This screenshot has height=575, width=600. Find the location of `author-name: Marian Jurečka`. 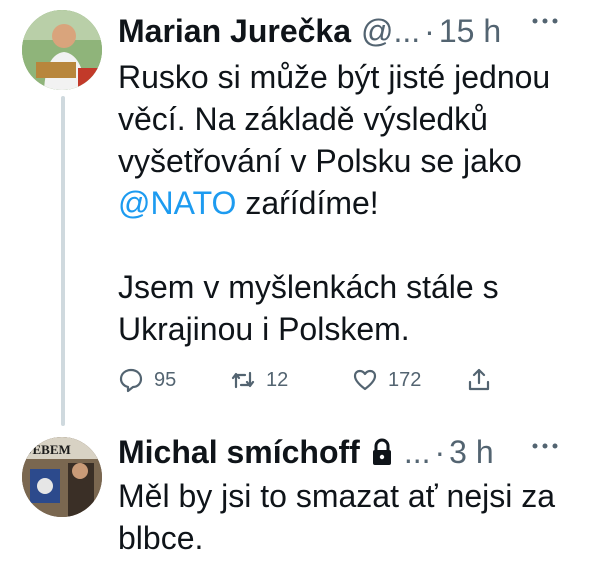

author-name: Marian Jurečka is located at coordinates (234, 31).